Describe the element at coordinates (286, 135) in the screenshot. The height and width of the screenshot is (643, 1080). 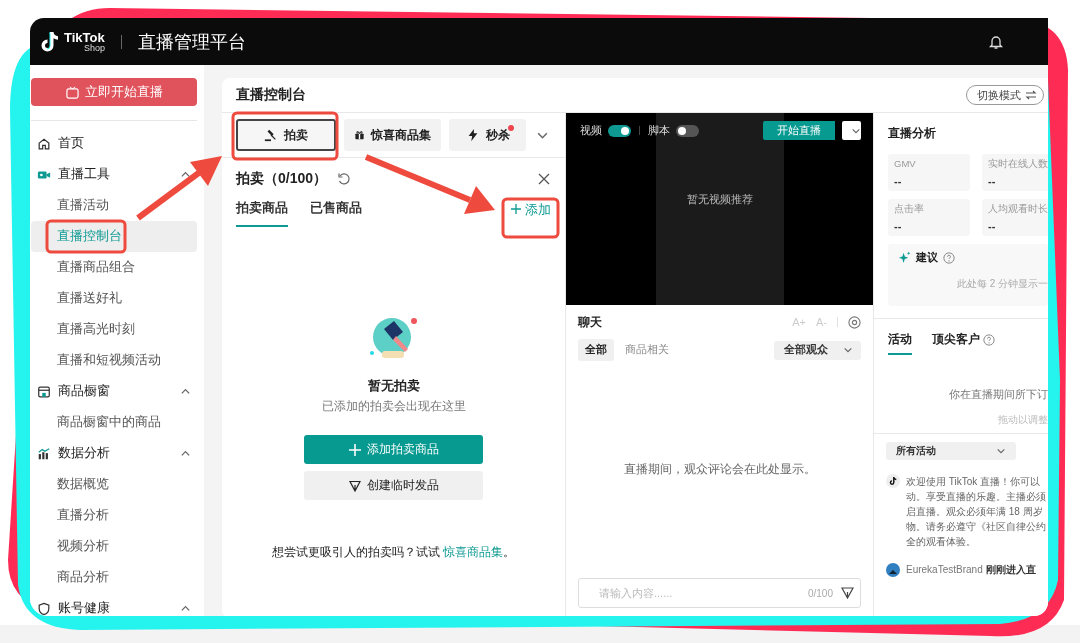
I see `tool-tab: 拍卖` at that location.